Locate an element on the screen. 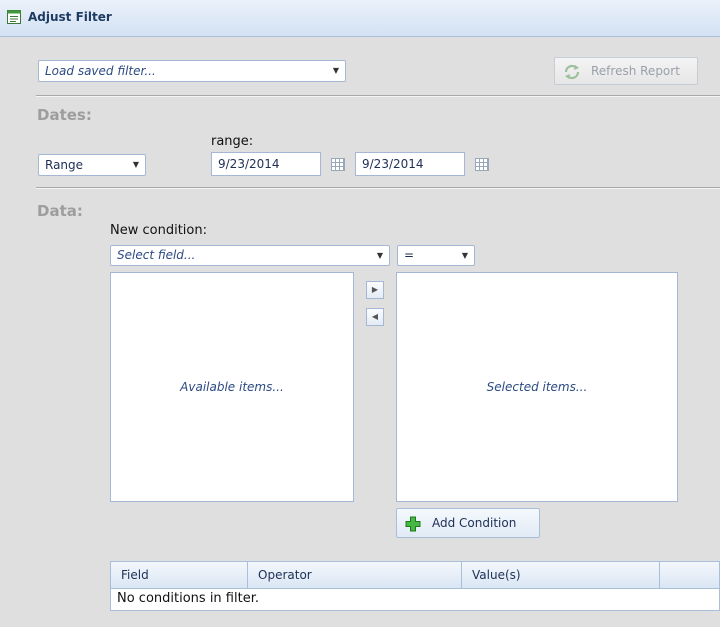 The image size is (720, 627). column-header-extra is located at coordinates (690, 575).